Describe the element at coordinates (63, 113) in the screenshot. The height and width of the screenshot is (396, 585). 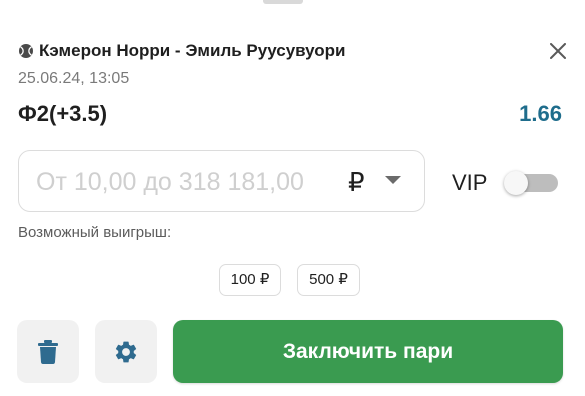
I see `bet-outcome: Ф2(+3.5)` at that location.